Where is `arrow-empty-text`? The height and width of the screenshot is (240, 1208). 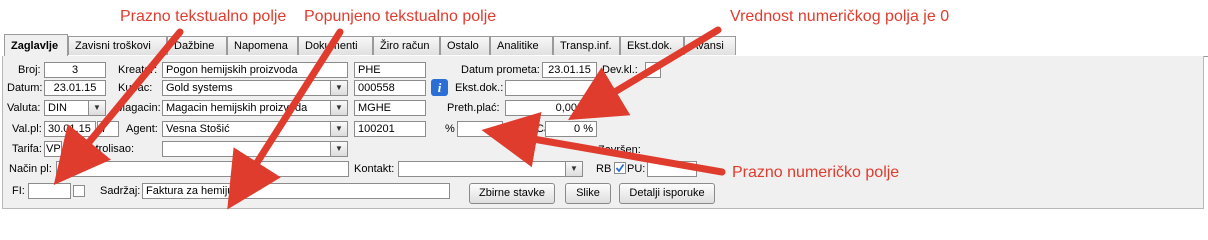 arrow-empty-text is located at coordinates (118, 106).